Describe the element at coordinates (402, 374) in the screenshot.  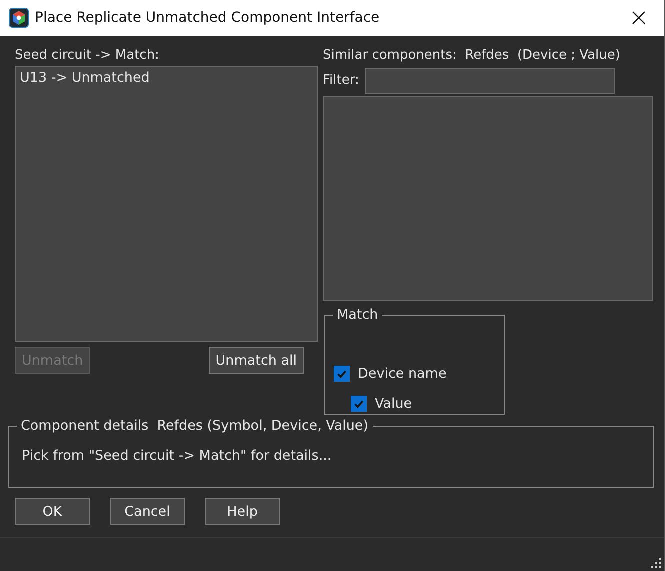
I see `checkbox-label: Device name` at that location.